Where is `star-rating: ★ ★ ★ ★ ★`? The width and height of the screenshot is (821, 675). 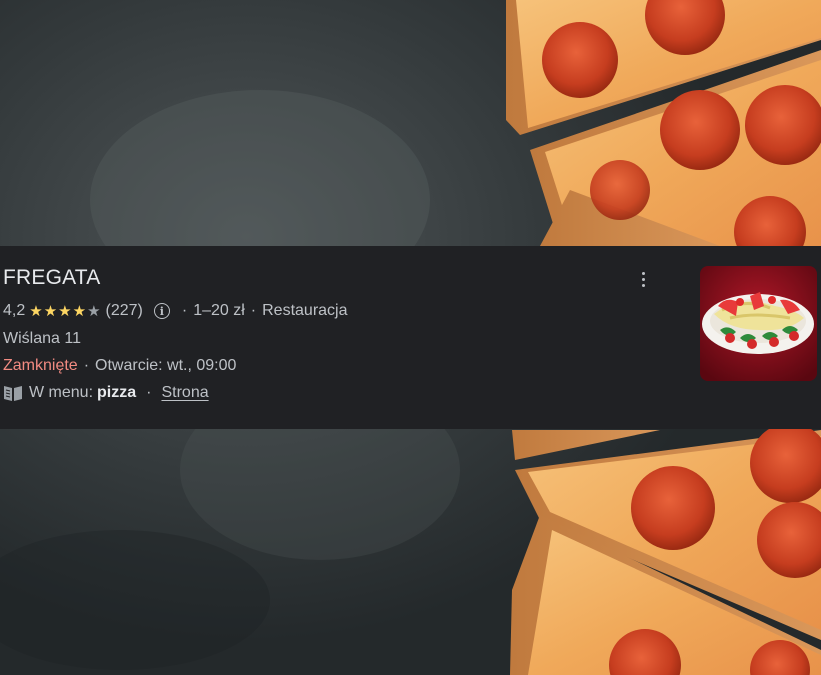
star-rating: ★ ★ ★ ★ ★ is located at coordinates (64, 311).